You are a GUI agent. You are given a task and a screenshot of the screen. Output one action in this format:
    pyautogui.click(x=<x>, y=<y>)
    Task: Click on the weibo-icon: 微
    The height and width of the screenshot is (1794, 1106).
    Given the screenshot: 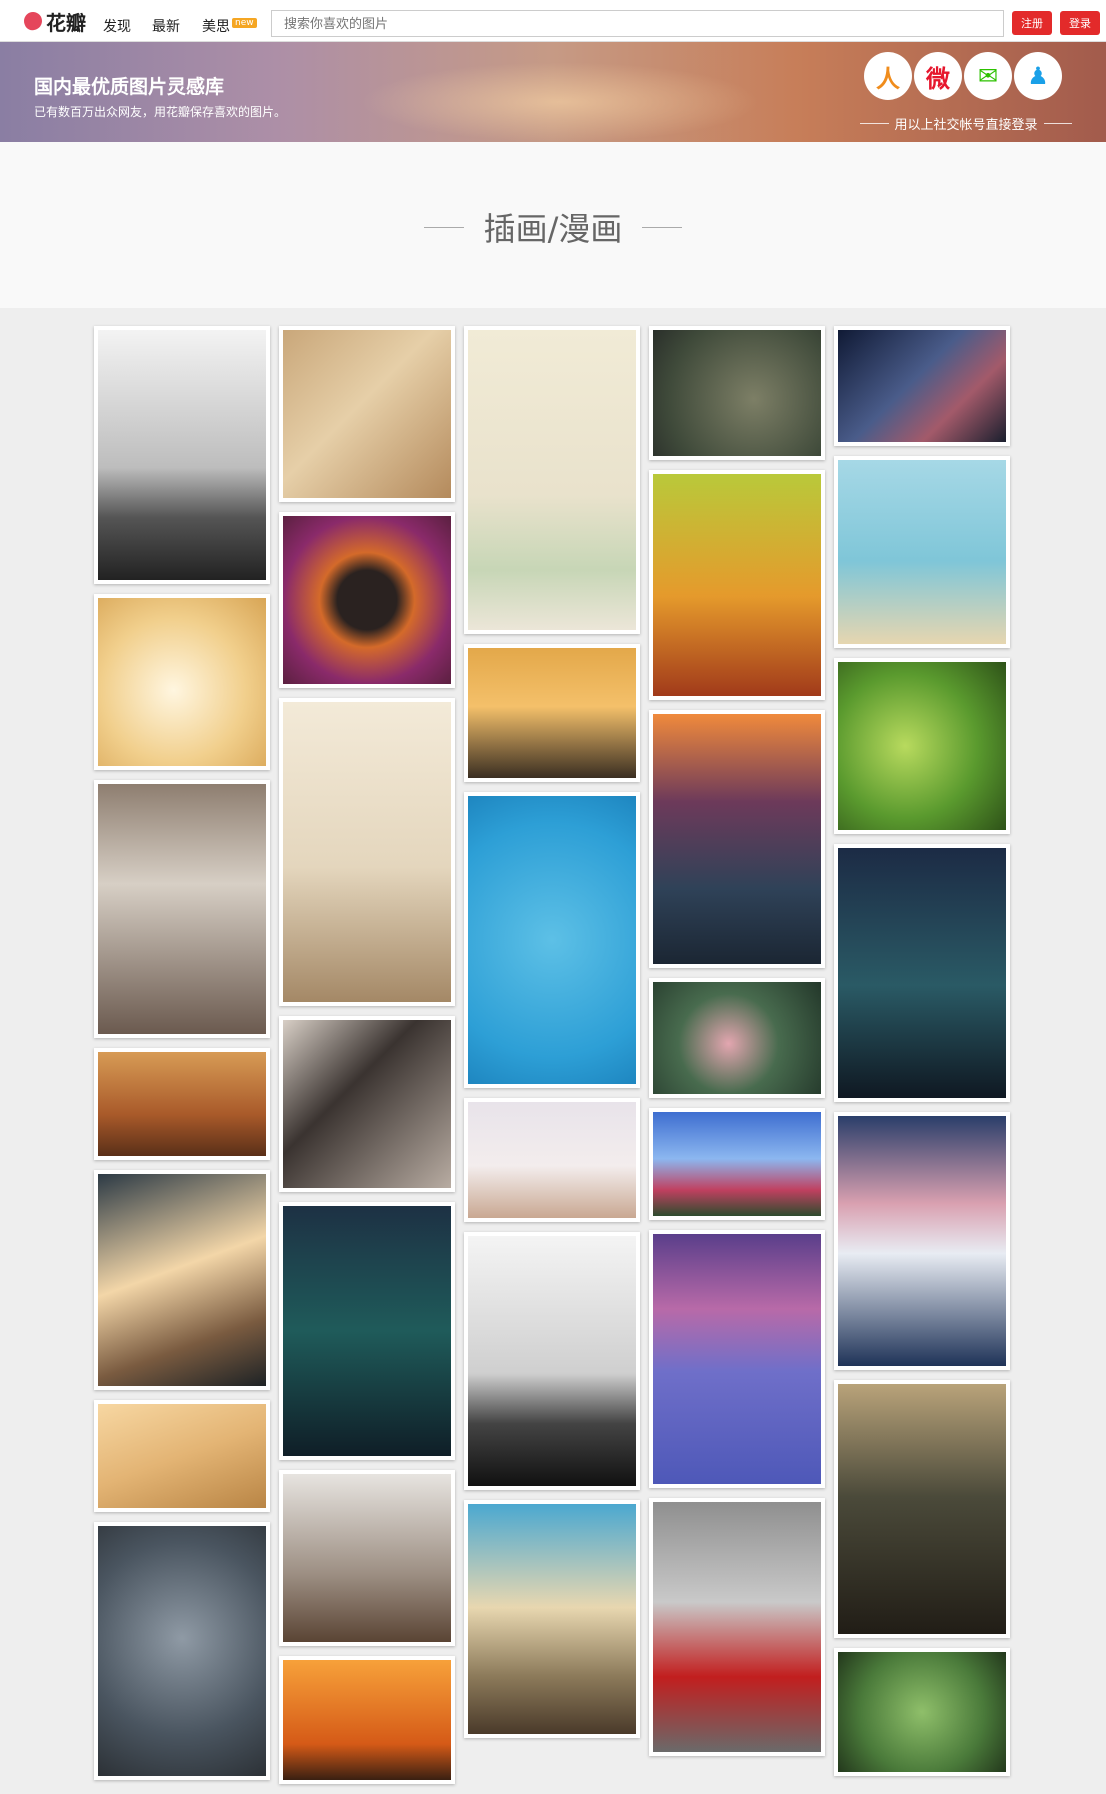 What is the action you would take?
    pyautogui.click(x=938, y=78)
    